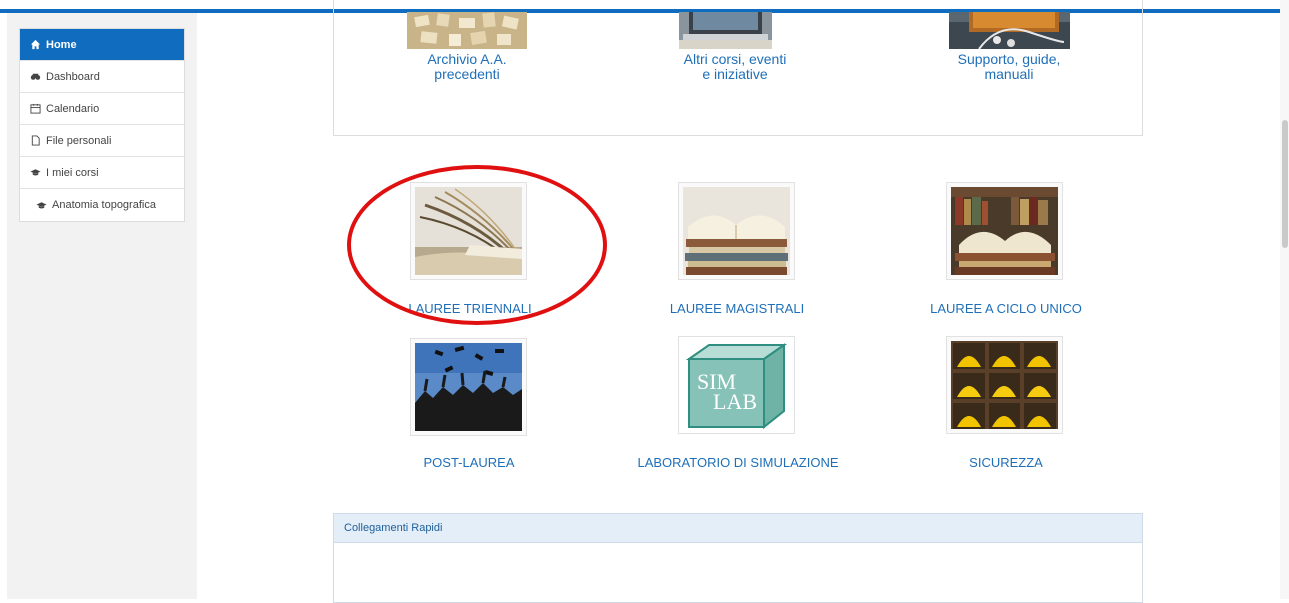  I want to click on calendar-icon, so click(35, 108).